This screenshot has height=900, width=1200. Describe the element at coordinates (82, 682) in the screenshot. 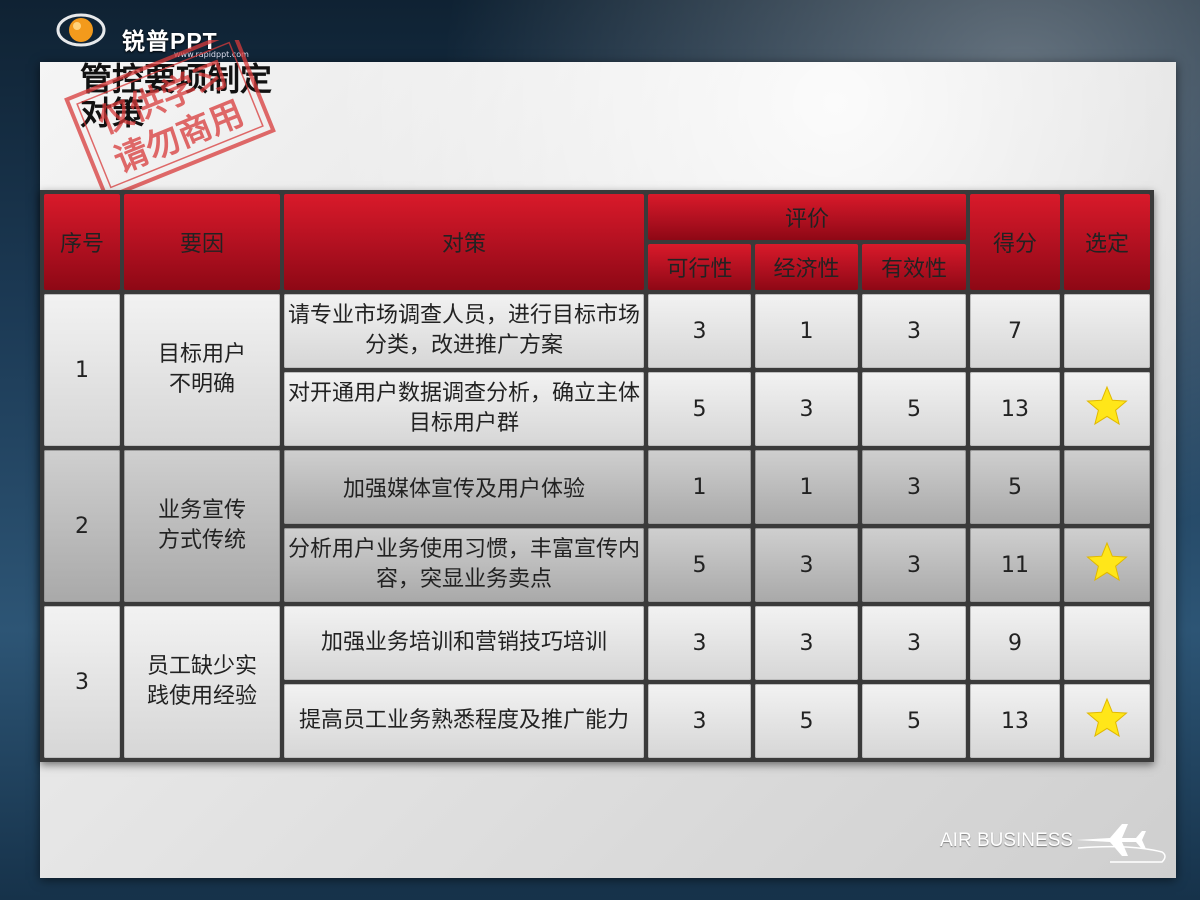

I see `cell-index: 3` at that location.